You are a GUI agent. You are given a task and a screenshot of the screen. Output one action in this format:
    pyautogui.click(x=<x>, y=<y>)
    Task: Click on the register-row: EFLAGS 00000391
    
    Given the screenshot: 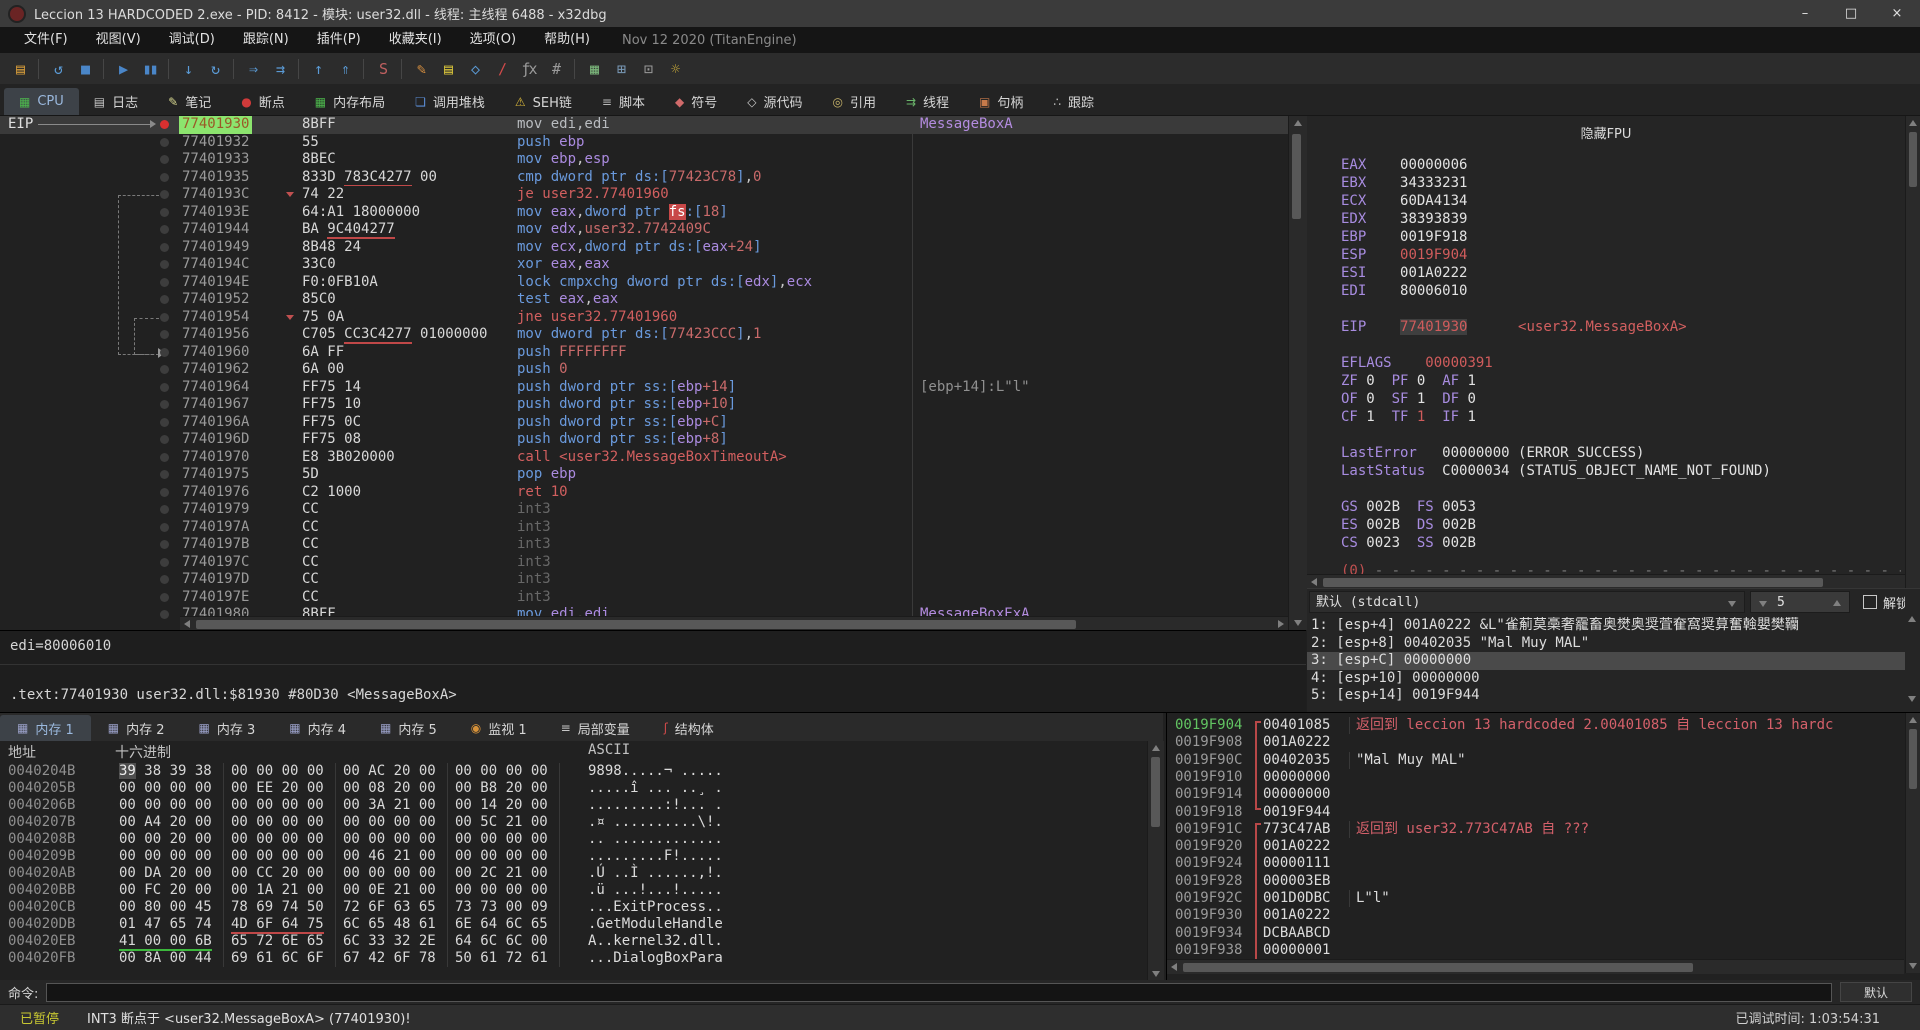 What is the action you would take?
    pyautogui.click(x=1417, y=363)
    